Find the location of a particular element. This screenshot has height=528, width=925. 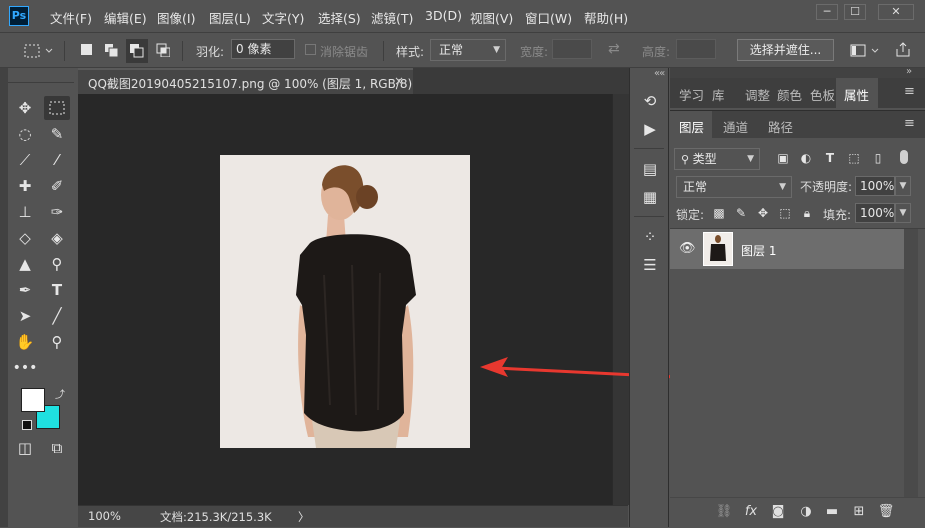

menu-view: 视图(V) is located at coordinates (491, 17).